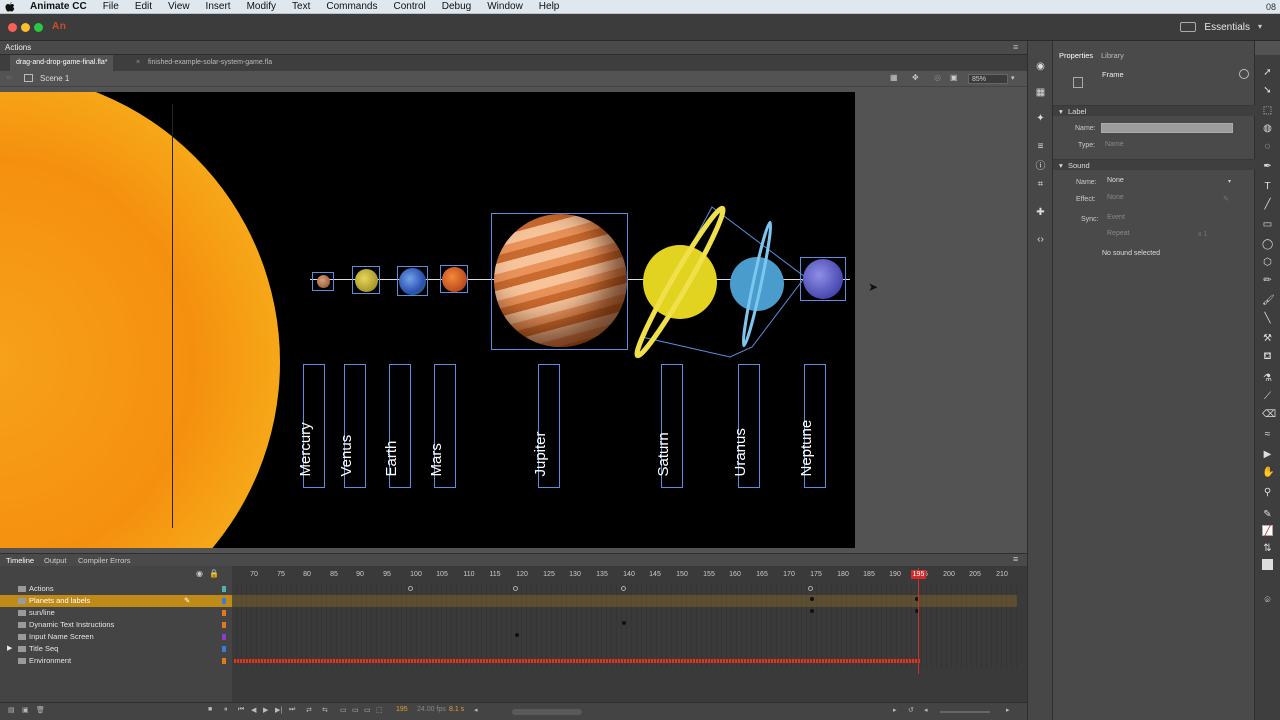  Describe the element at coordinates (253, 710) in the screenshot. I see `step-back-icon: ◀` at that location.